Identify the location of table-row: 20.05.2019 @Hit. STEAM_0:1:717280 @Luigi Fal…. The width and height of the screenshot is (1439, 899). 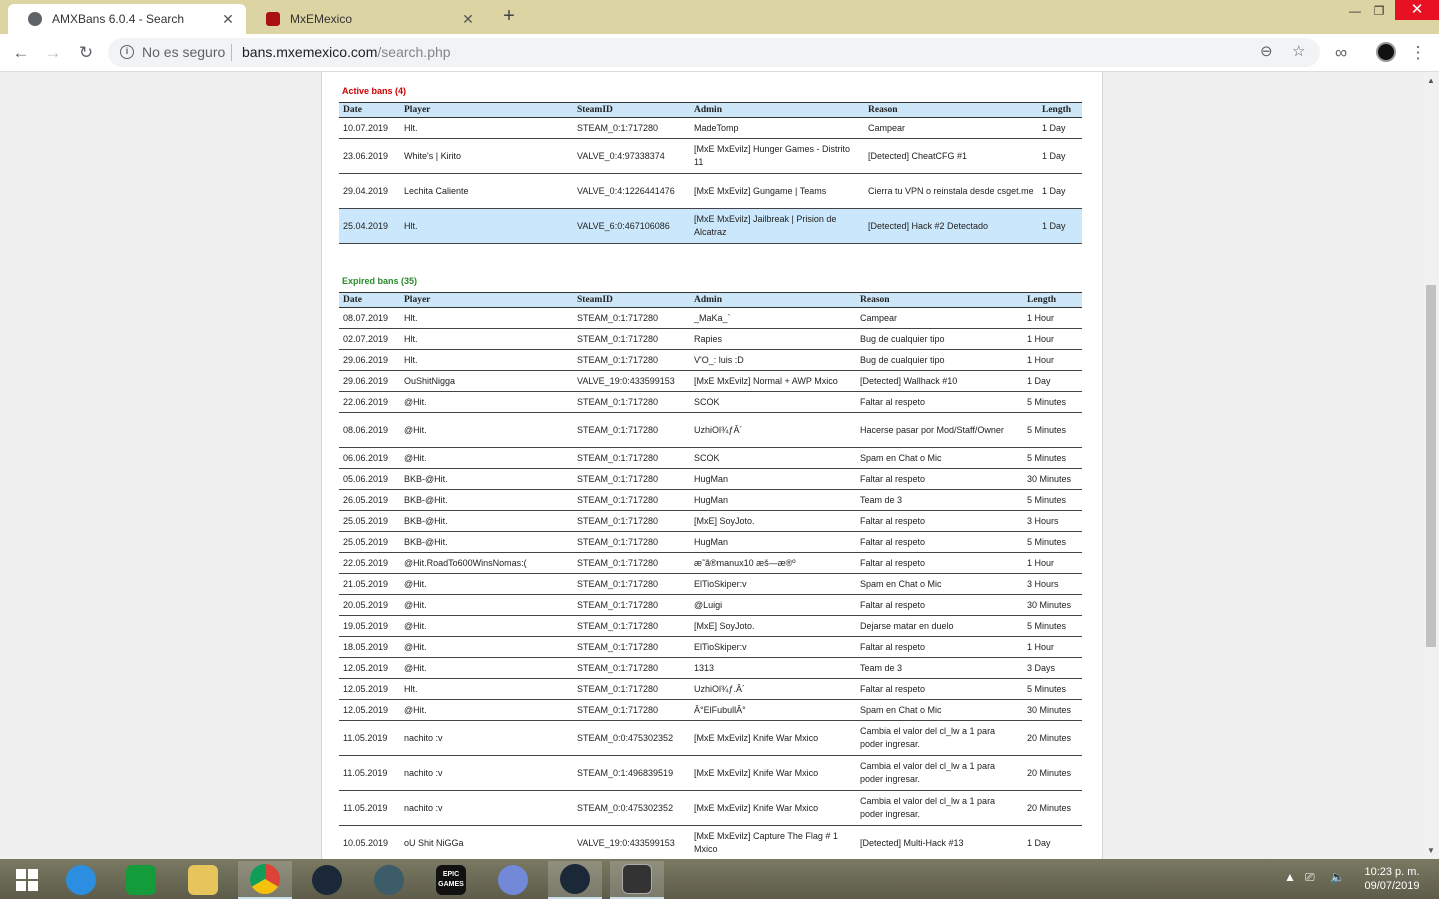
(710, 605).